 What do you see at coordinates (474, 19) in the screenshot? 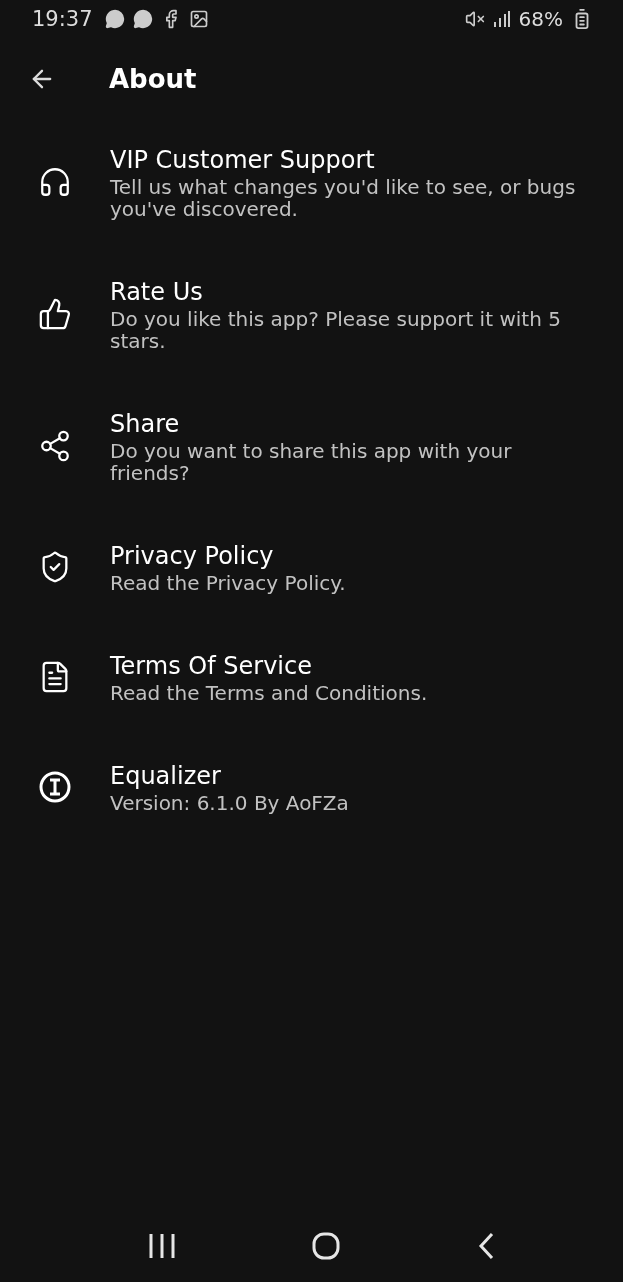
I see `mute-icon` at bounding box center [474, 19].